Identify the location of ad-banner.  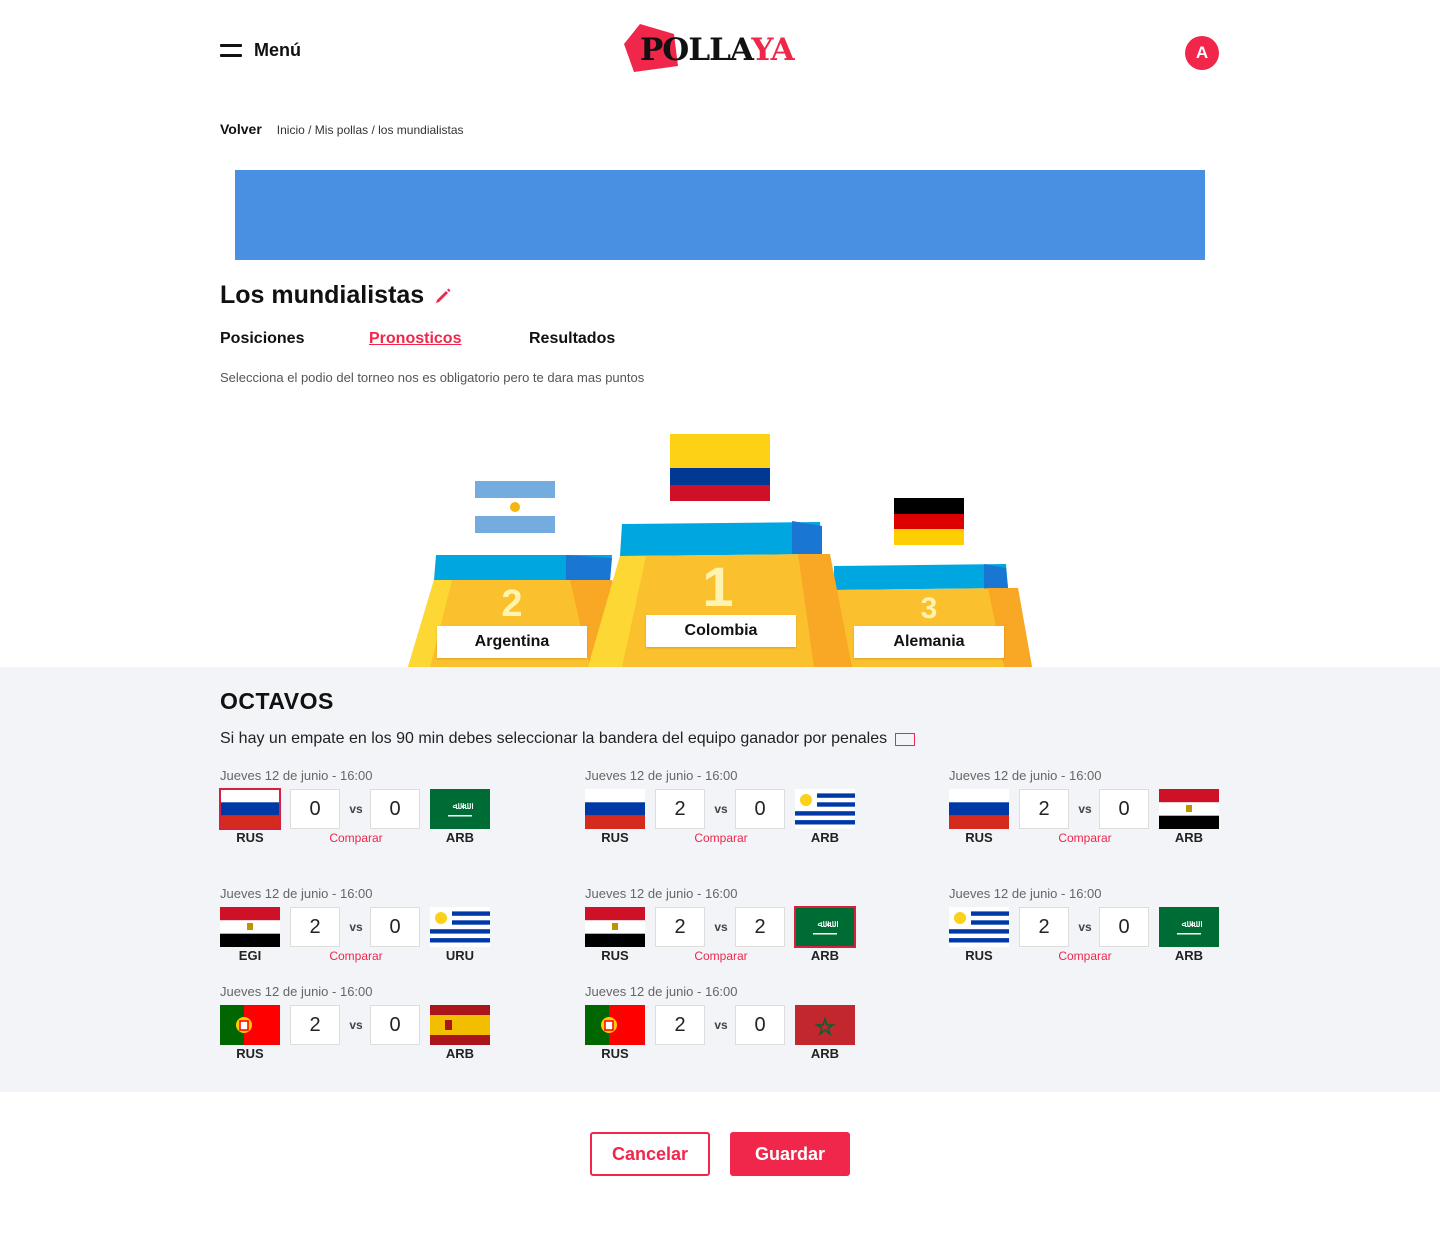
(720, 215).